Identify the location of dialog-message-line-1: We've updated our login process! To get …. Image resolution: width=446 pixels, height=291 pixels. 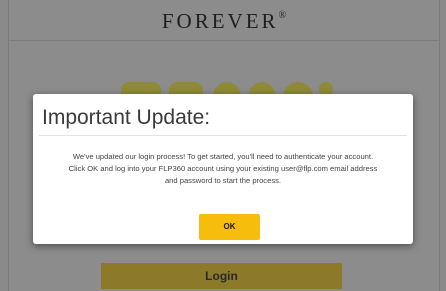
(223, 156).